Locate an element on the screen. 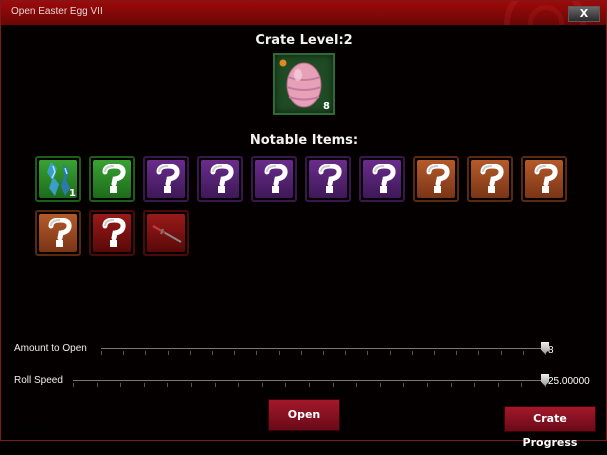 This screenshot has width=607, height=455. crate-preview: 8 is located at coordinates (304, 84).